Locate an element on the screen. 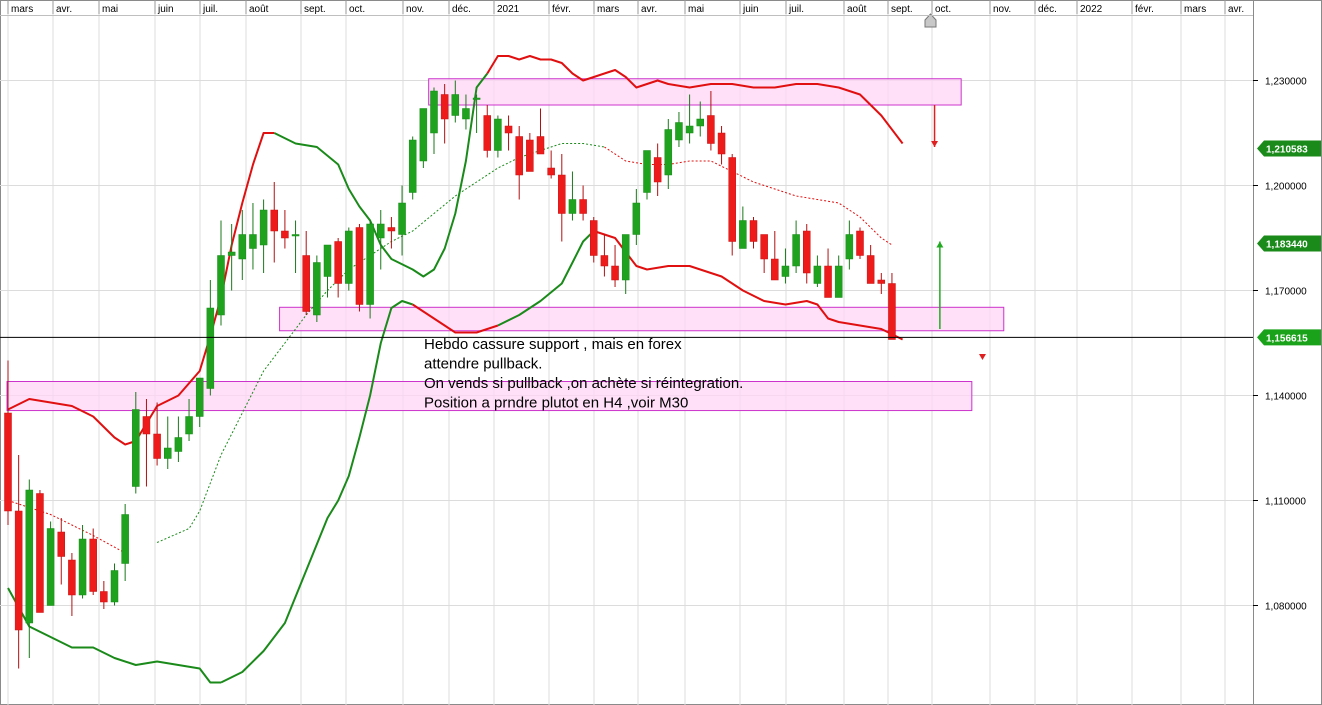  x-tick-label: juin is located at coordinates (165, 9).